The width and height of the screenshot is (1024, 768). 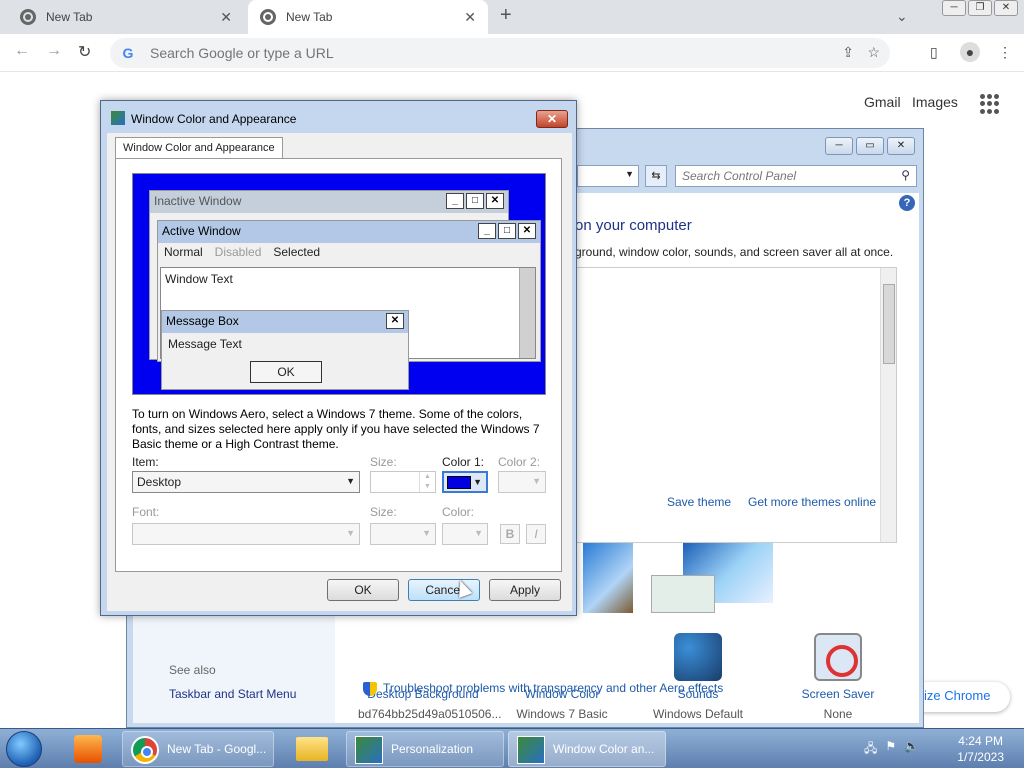 I want to click on control-panel-icon, so click(x=531, y=750).